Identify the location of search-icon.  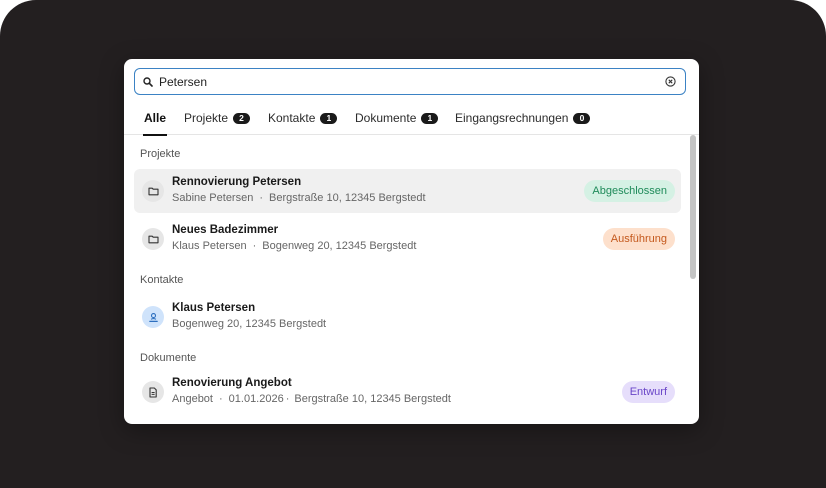
(150, 82).